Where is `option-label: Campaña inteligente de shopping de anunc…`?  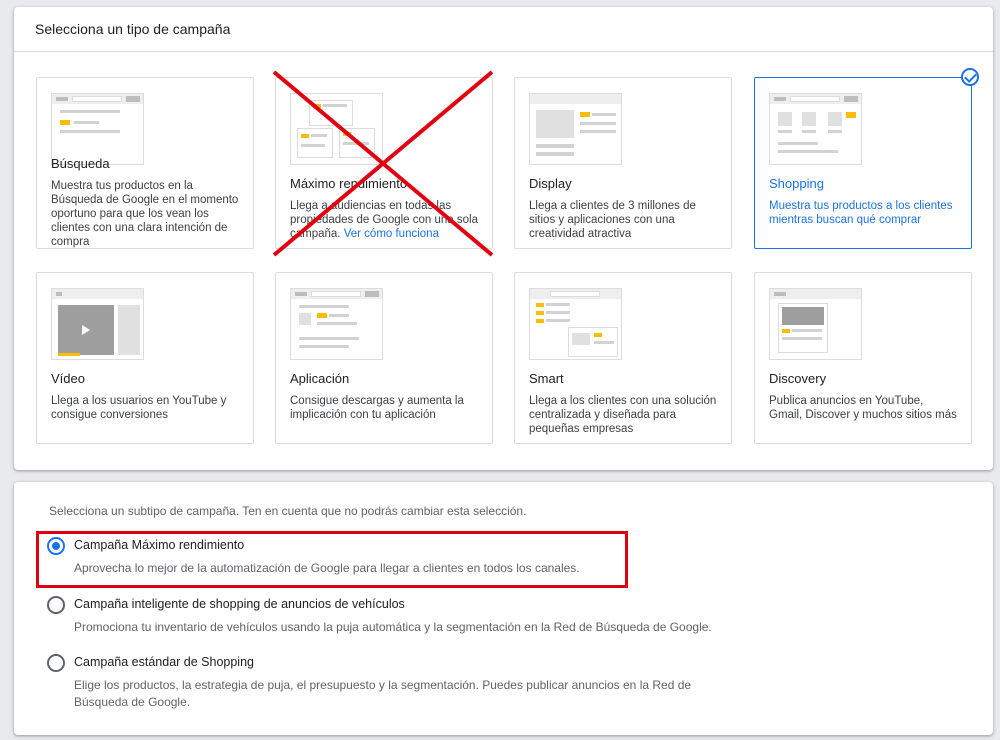 option-label: Campaña inteligente de shopping de anunc… is located at coordinates (239, 604).